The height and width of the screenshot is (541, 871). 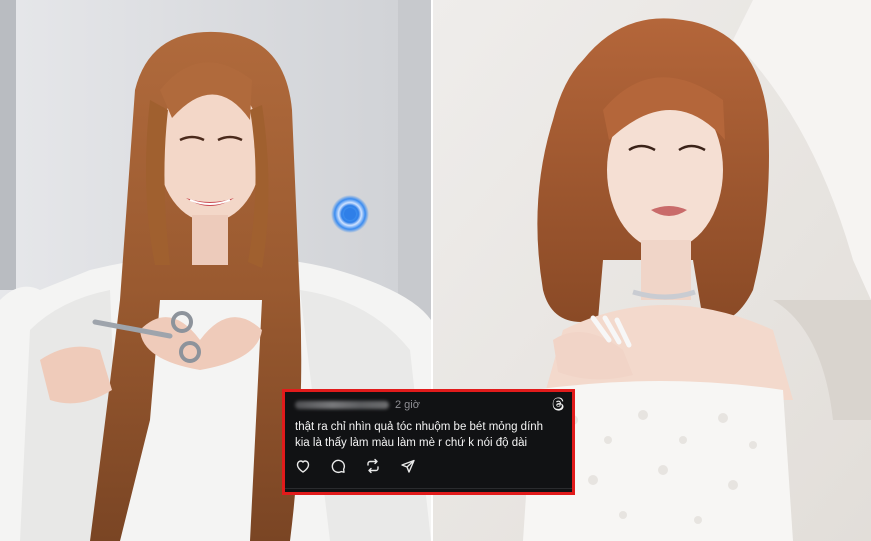 What do you see at coordinates (407, 405) in the screenshot?
I see `comment-timestamp: 2 giờ` at bounding box center [407, 405].